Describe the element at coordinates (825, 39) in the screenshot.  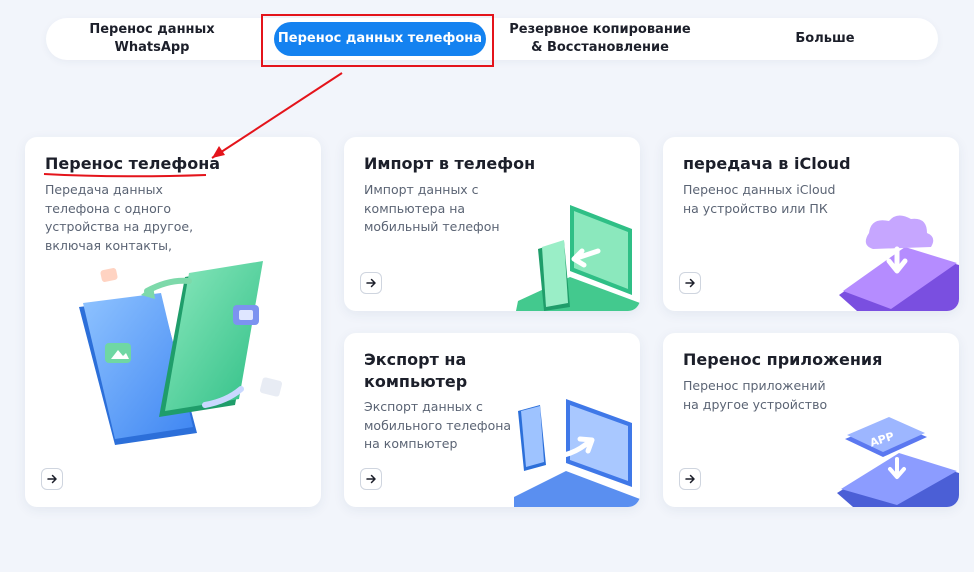
I see `tab-more: Больше` at that location.